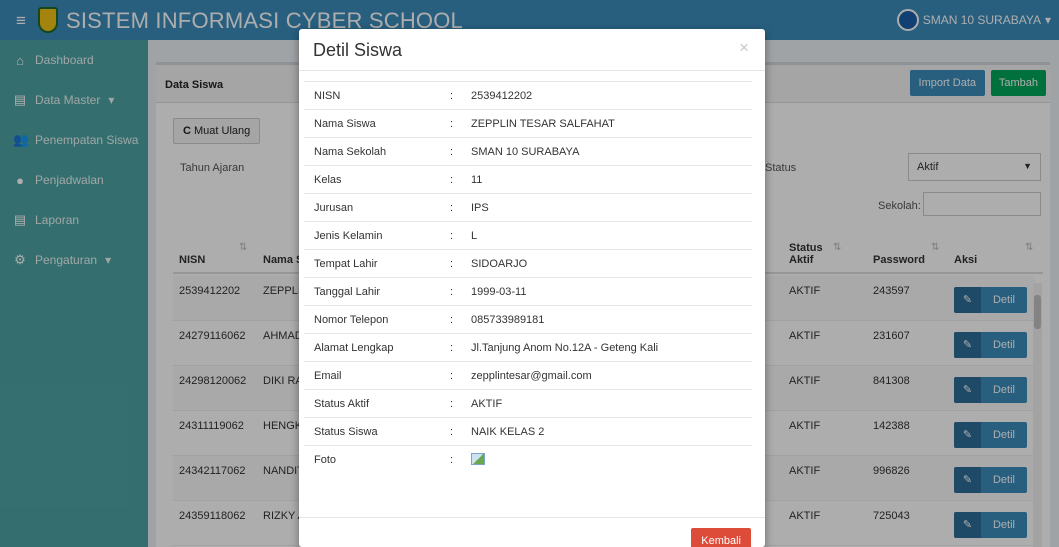 This screenshot has width=1059, height=547. Describe the element at coordinates (325, 460) in the screenshot. I see `detail-label: Foto` at that location.